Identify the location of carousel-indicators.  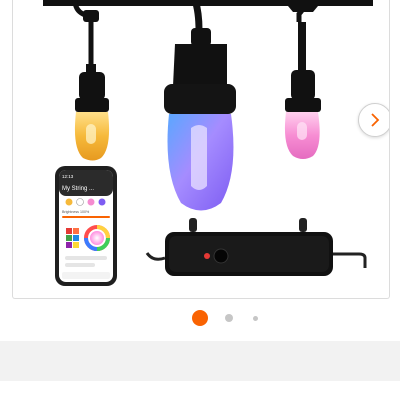
(200, 319).